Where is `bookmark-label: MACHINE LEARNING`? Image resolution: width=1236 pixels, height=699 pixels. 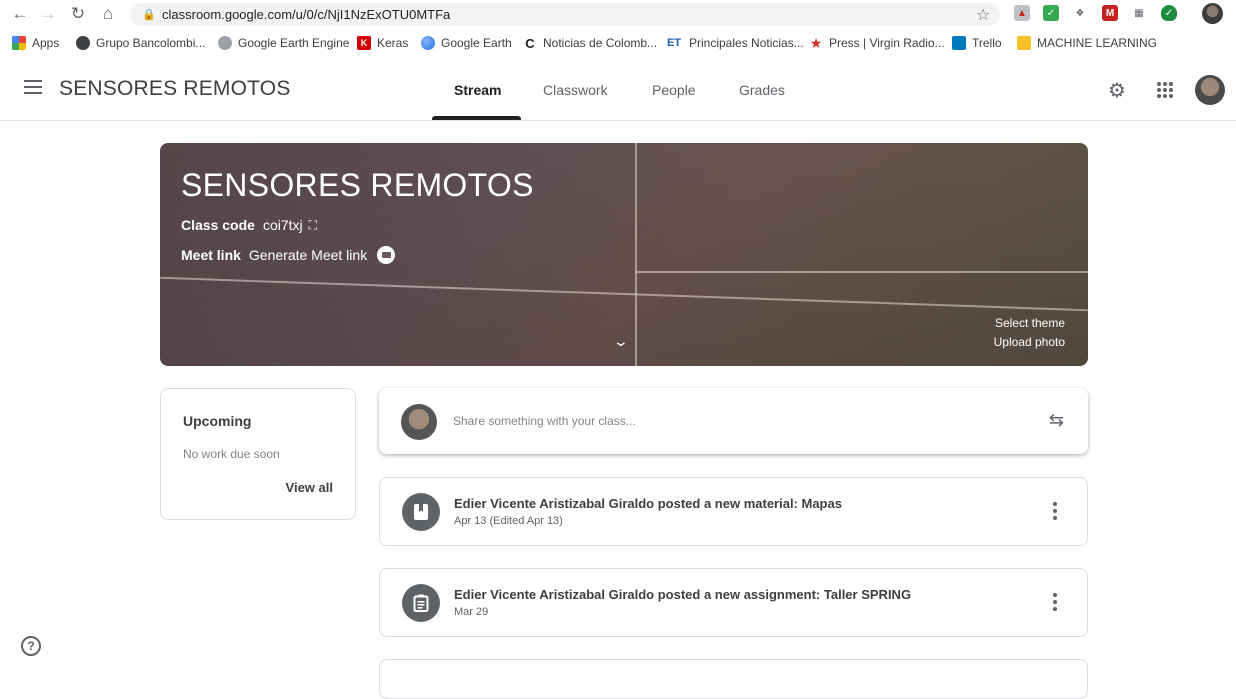 bookmark-label: MACHINE LEARNING is located at coordinates (1097, 43).